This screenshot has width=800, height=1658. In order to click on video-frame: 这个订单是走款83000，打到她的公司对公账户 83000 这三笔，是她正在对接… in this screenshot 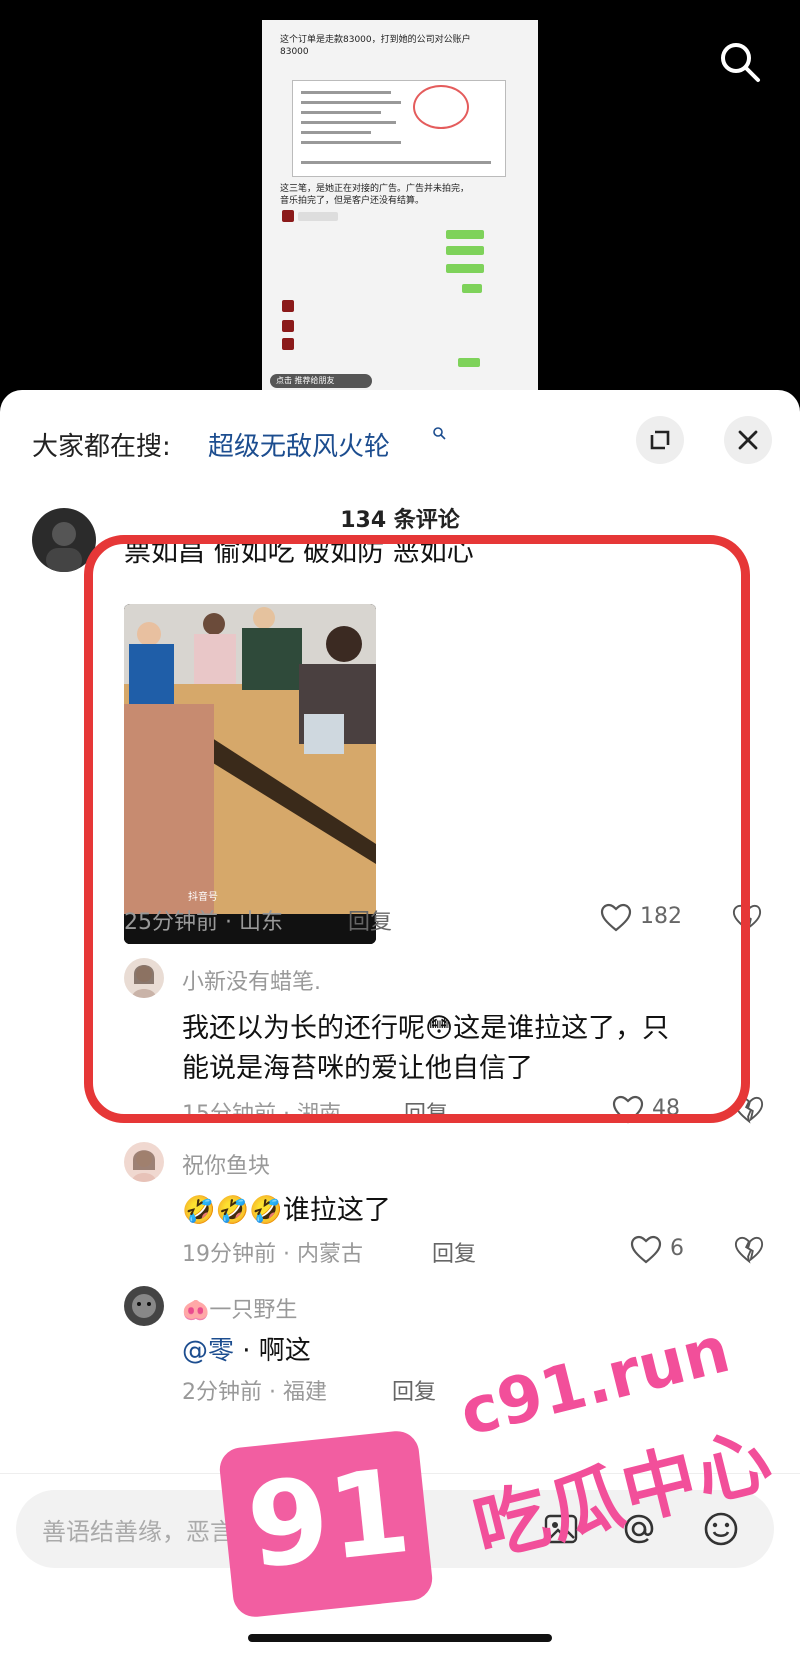, I will do `click(400, 205)`.